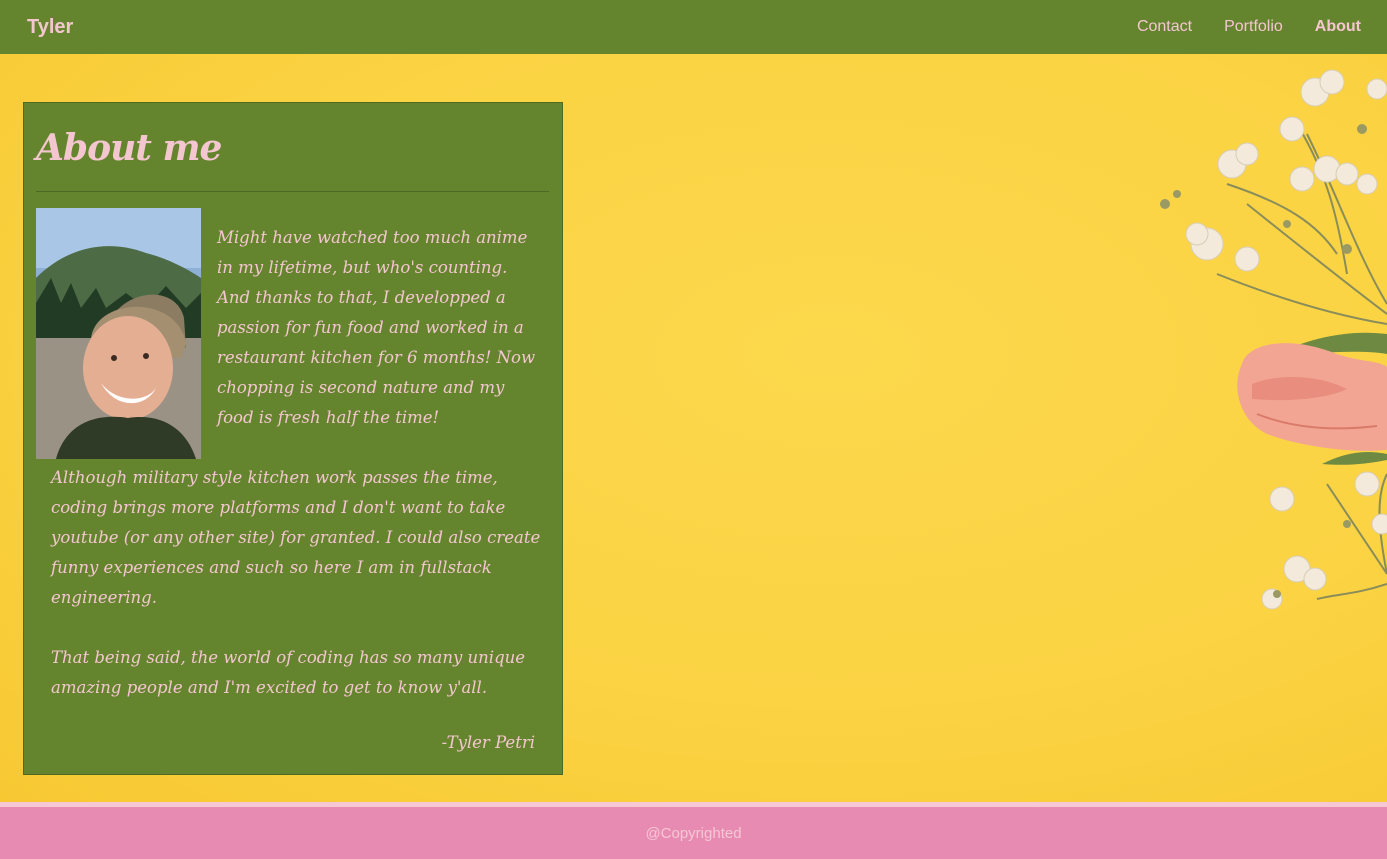  I want to click on brand-link: Tyler, so click(50, 27).